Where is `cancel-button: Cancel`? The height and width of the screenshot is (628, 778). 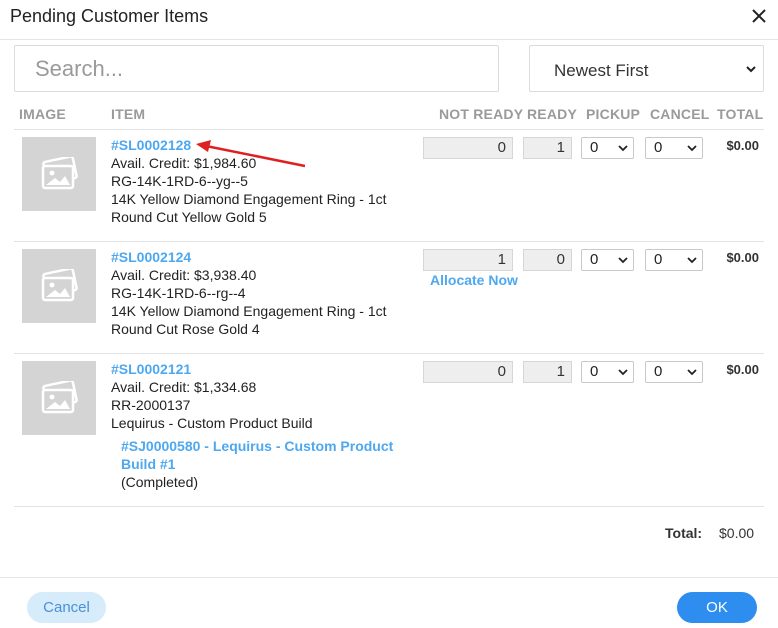 cancel-button: Cancel is located at coordinates (66, 607).